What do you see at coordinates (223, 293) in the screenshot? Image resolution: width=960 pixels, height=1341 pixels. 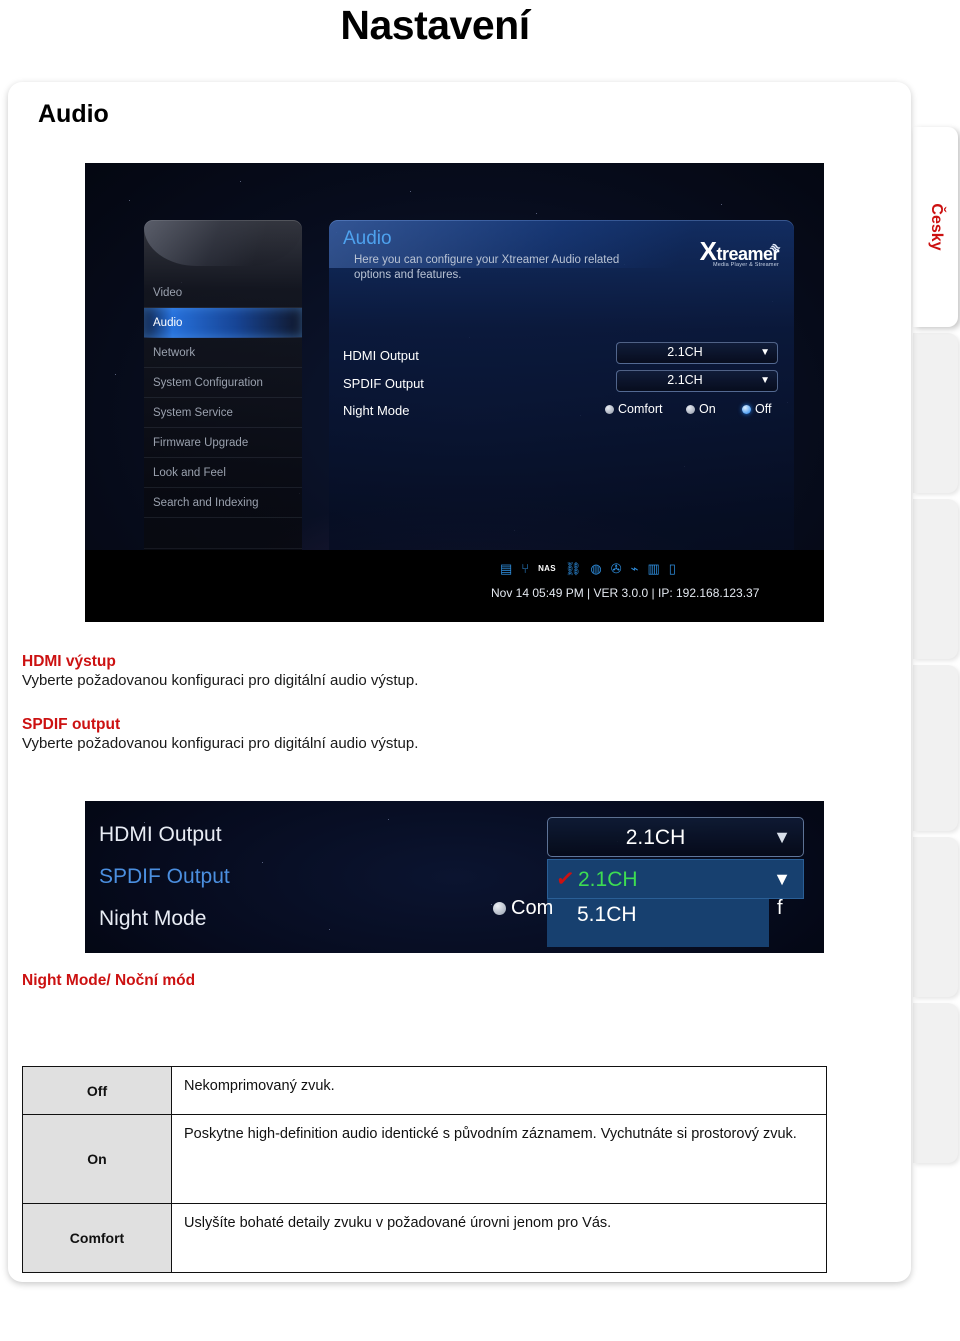 I see `nav-item-video: Video` at bounding box center [223, 293].